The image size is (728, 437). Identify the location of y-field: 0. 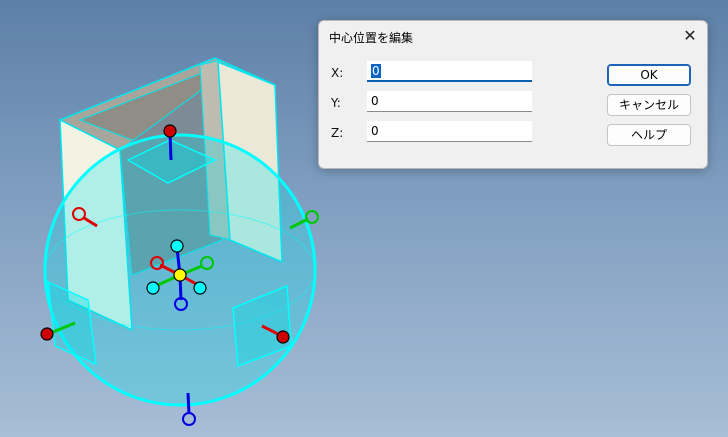
(449, 101).